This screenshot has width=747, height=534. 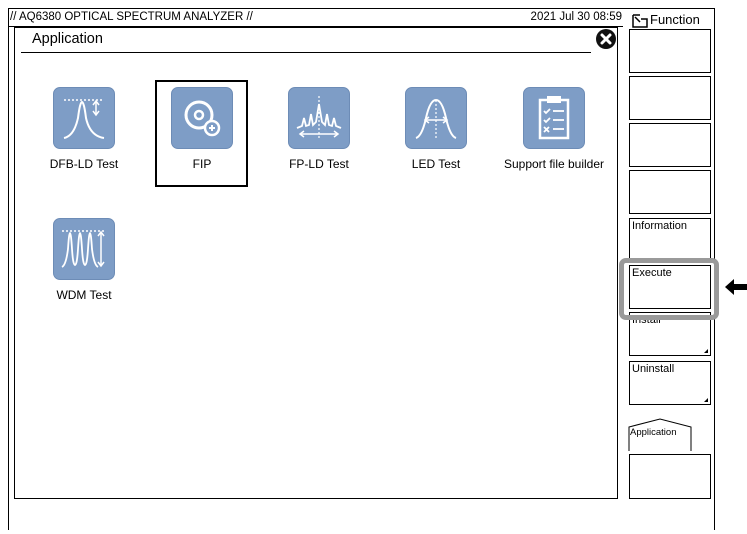 I want to click on app-label: Support file builder, so click(x=554, y=164).